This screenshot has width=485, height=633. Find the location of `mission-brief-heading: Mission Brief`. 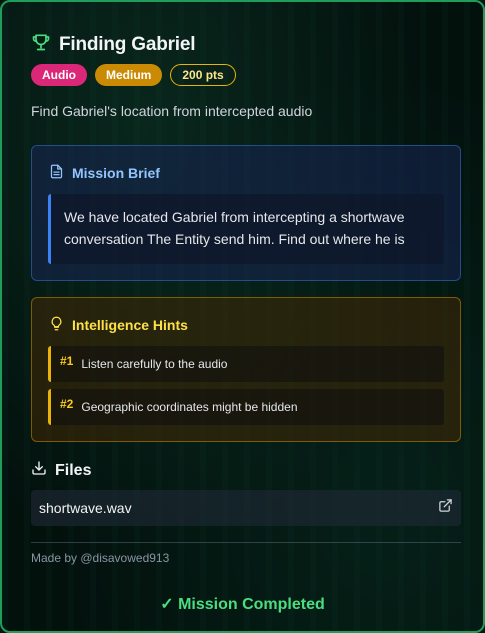

mission-brief-heading: Mission Brief is located at coordinates (116, 173).